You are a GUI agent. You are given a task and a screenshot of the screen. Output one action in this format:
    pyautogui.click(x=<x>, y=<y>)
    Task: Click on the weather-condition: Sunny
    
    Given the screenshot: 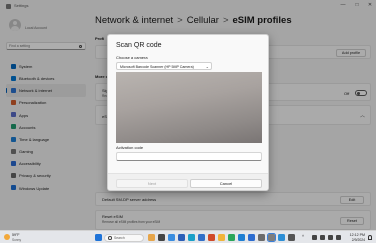 What is the action you would take?
    pyautogui.click(x=17, y=239)
    